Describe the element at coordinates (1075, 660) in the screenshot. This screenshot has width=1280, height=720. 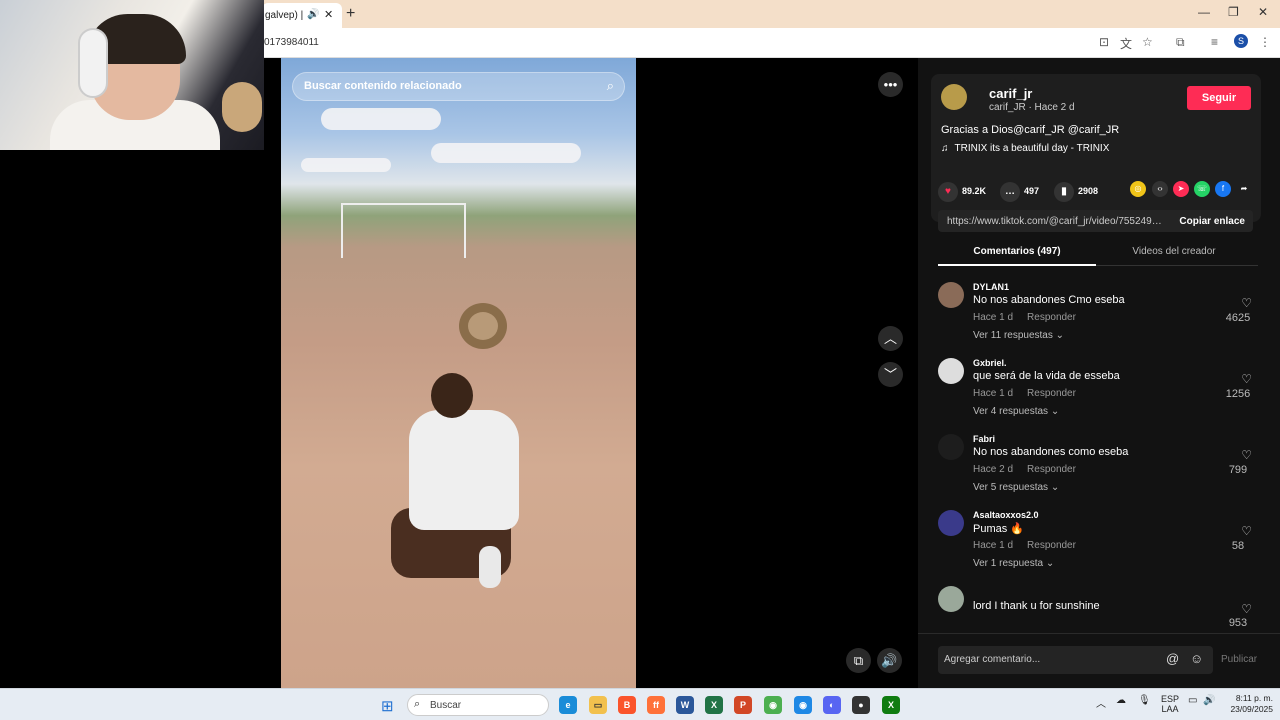
I see `comment-input: Agregar comentario... @ ☺` at that location.